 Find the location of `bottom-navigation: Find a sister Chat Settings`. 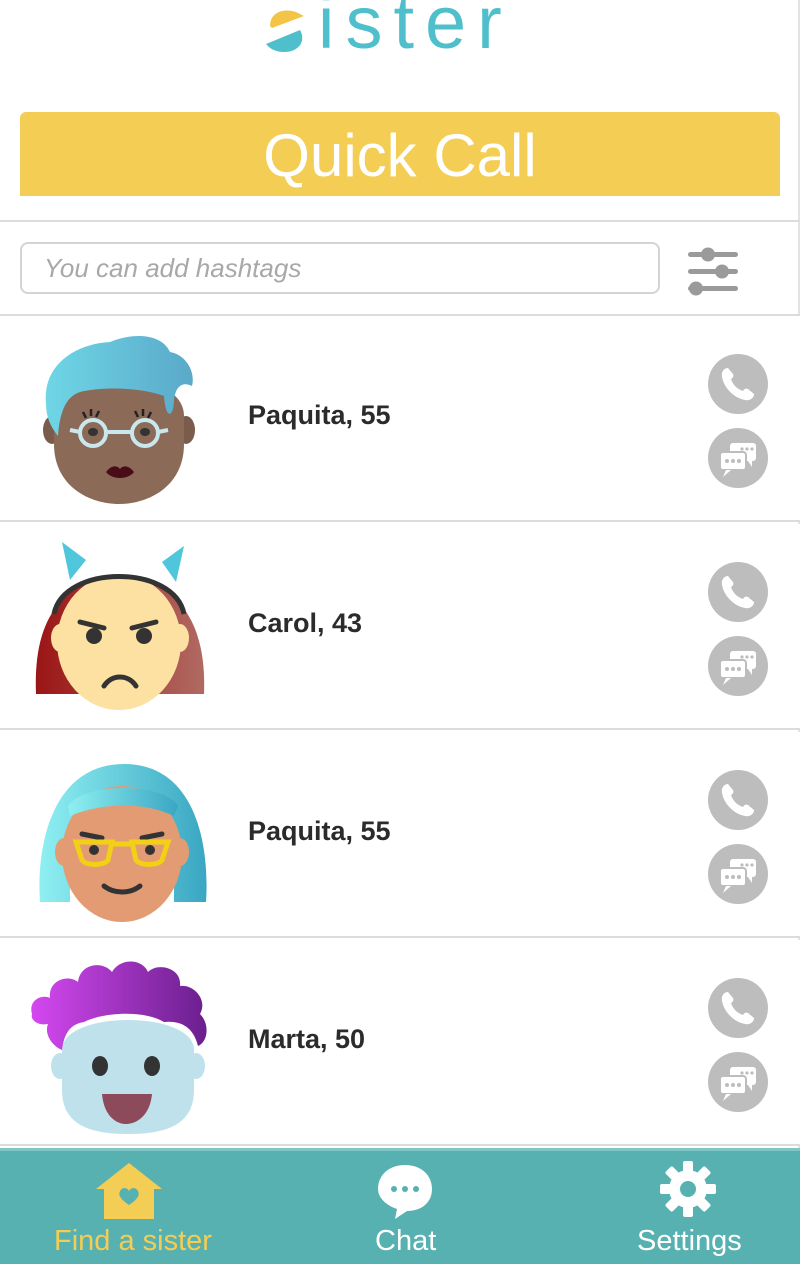

bottom-navigation: Find a sister Chat Settings is located at coordinates (400, 1206).